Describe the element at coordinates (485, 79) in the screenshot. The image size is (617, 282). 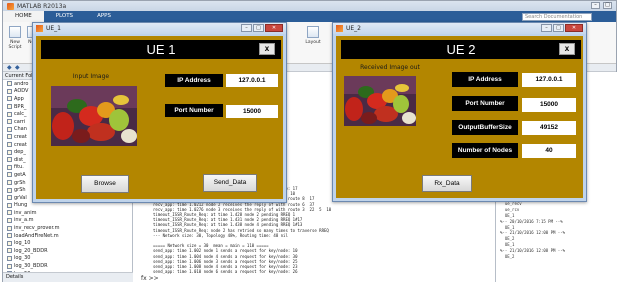
I see `ip-address-label: IP Address` at that location.